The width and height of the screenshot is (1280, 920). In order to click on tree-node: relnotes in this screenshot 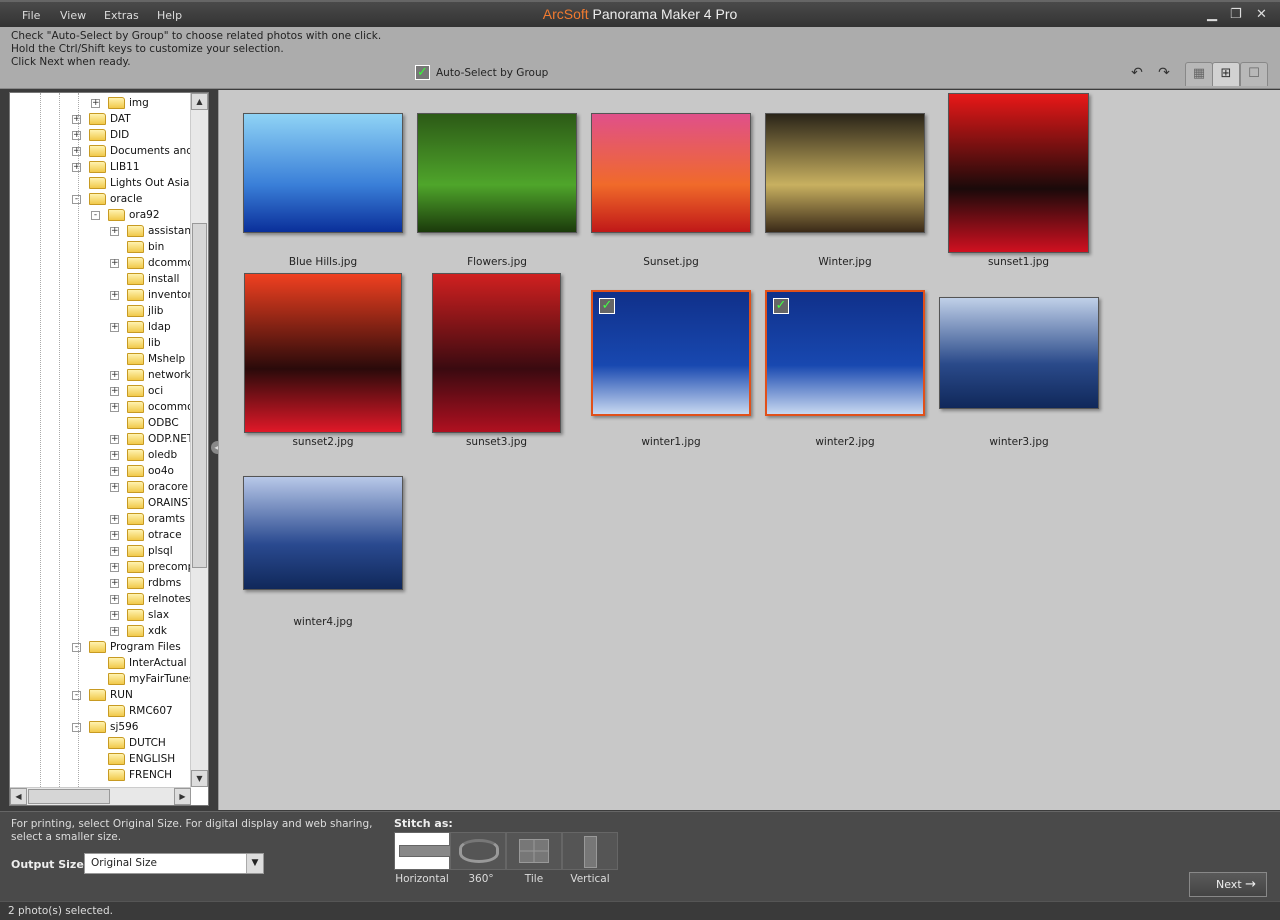, I will do `click(159, 599)`.